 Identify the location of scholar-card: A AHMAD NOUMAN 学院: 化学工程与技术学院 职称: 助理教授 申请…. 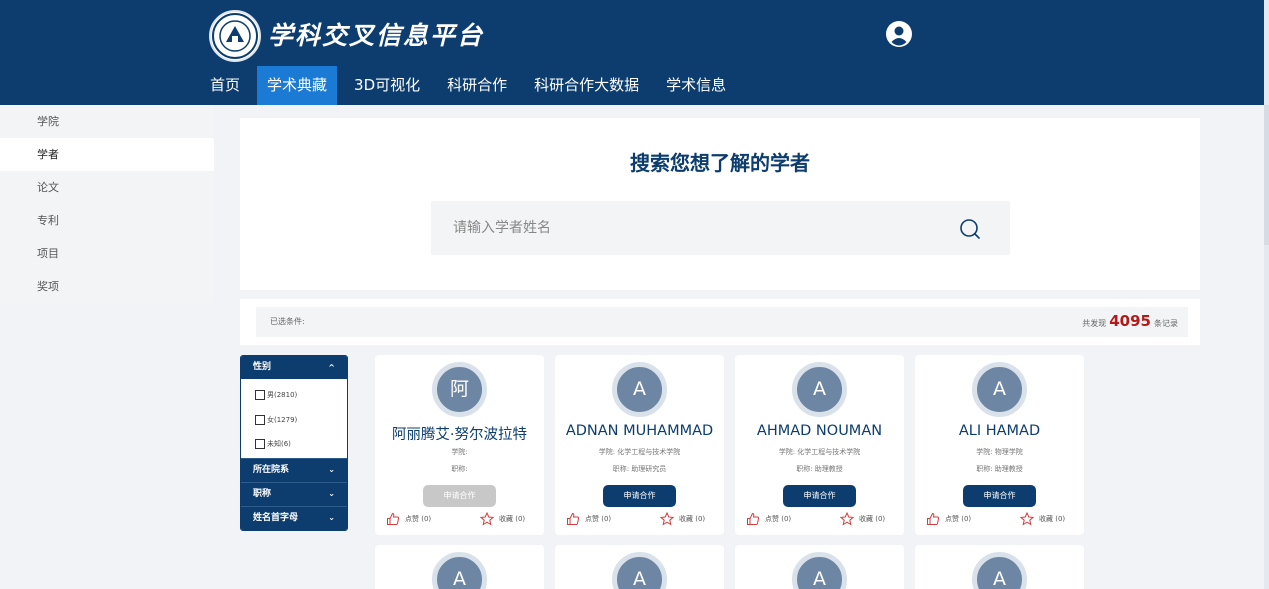
(819, 445).